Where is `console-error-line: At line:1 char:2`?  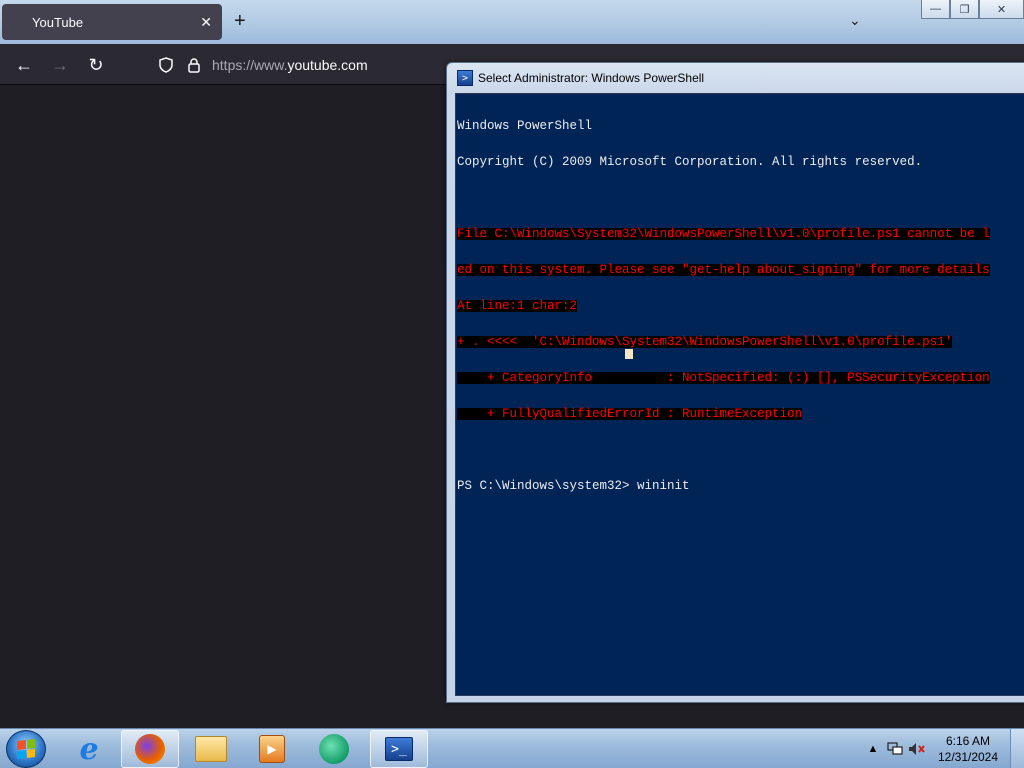
console-error-line: At line:1 char:2 is located at coordinates (517, 306).